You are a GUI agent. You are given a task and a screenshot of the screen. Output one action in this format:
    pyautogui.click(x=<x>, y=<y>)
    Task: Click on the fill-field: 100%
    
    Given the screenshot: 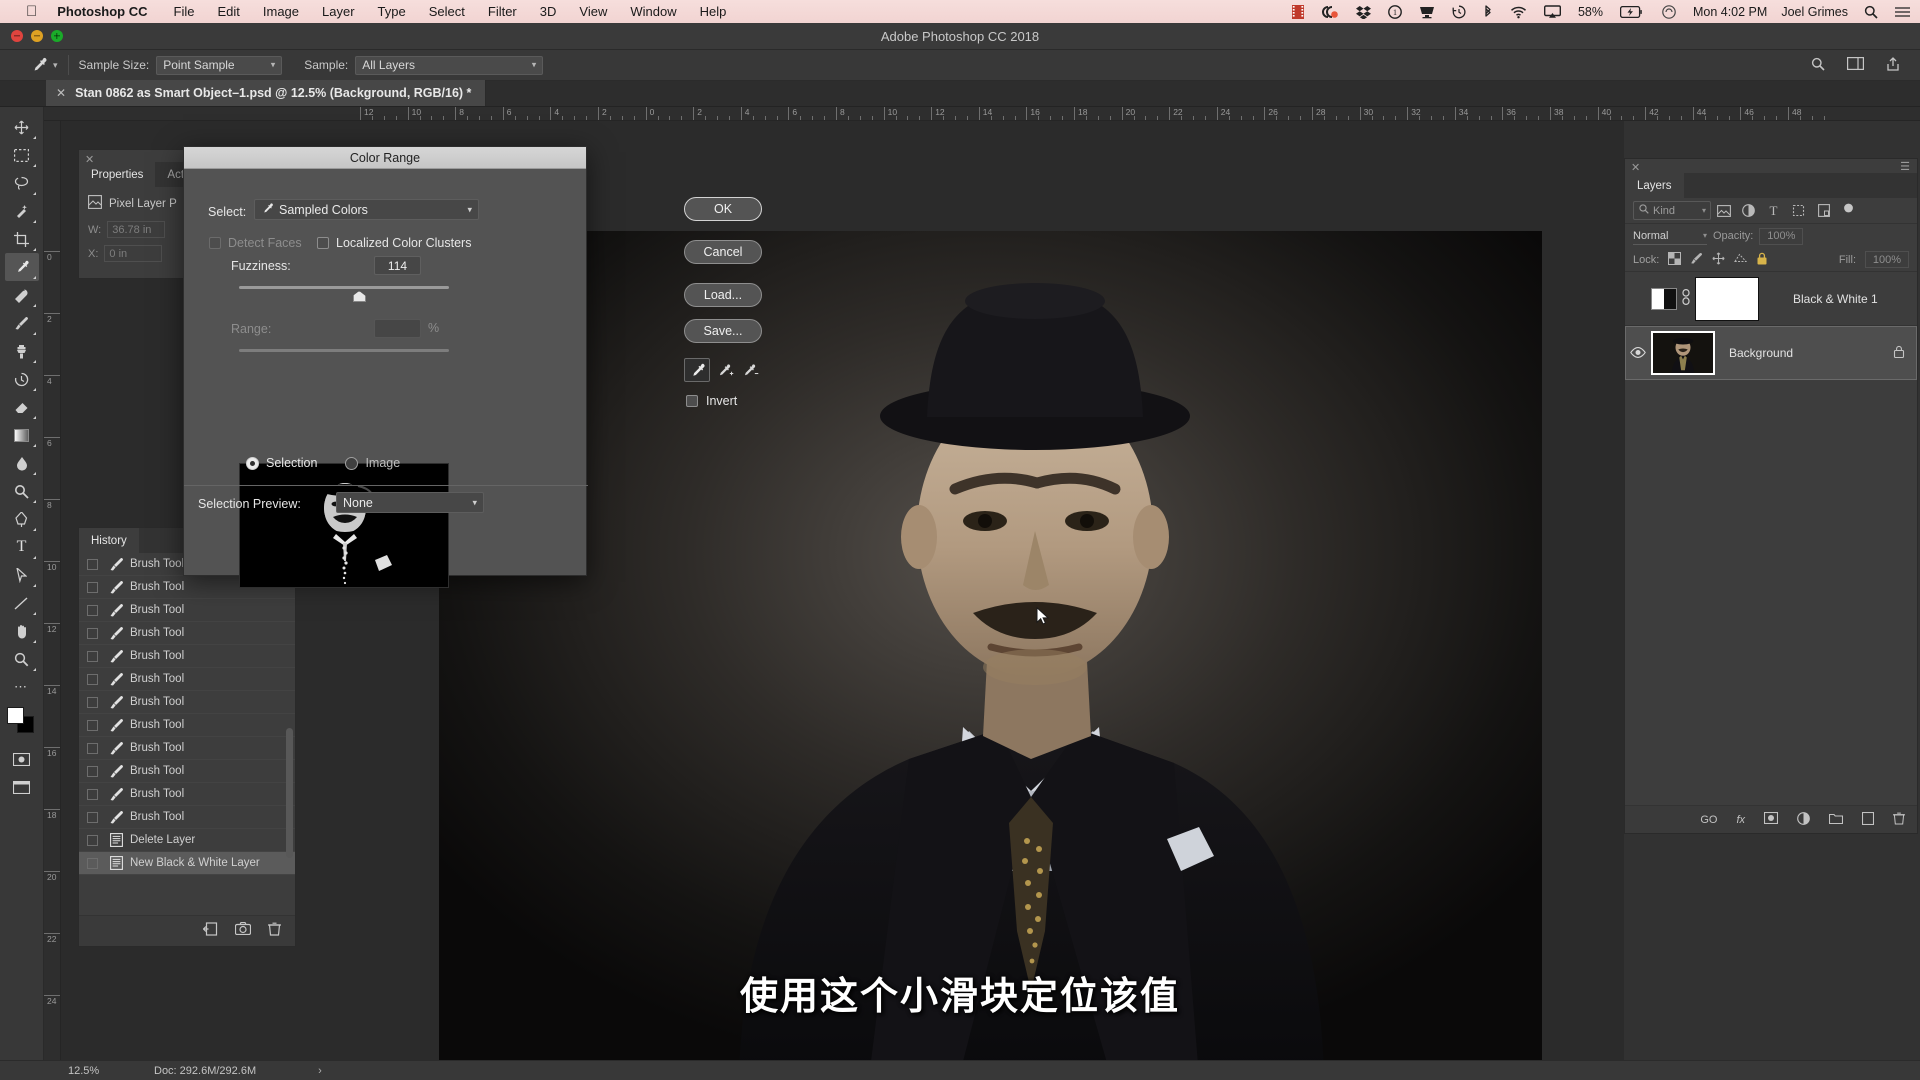 What is the action you would take?
    pyautogui.click(x=1887, y=259)
    